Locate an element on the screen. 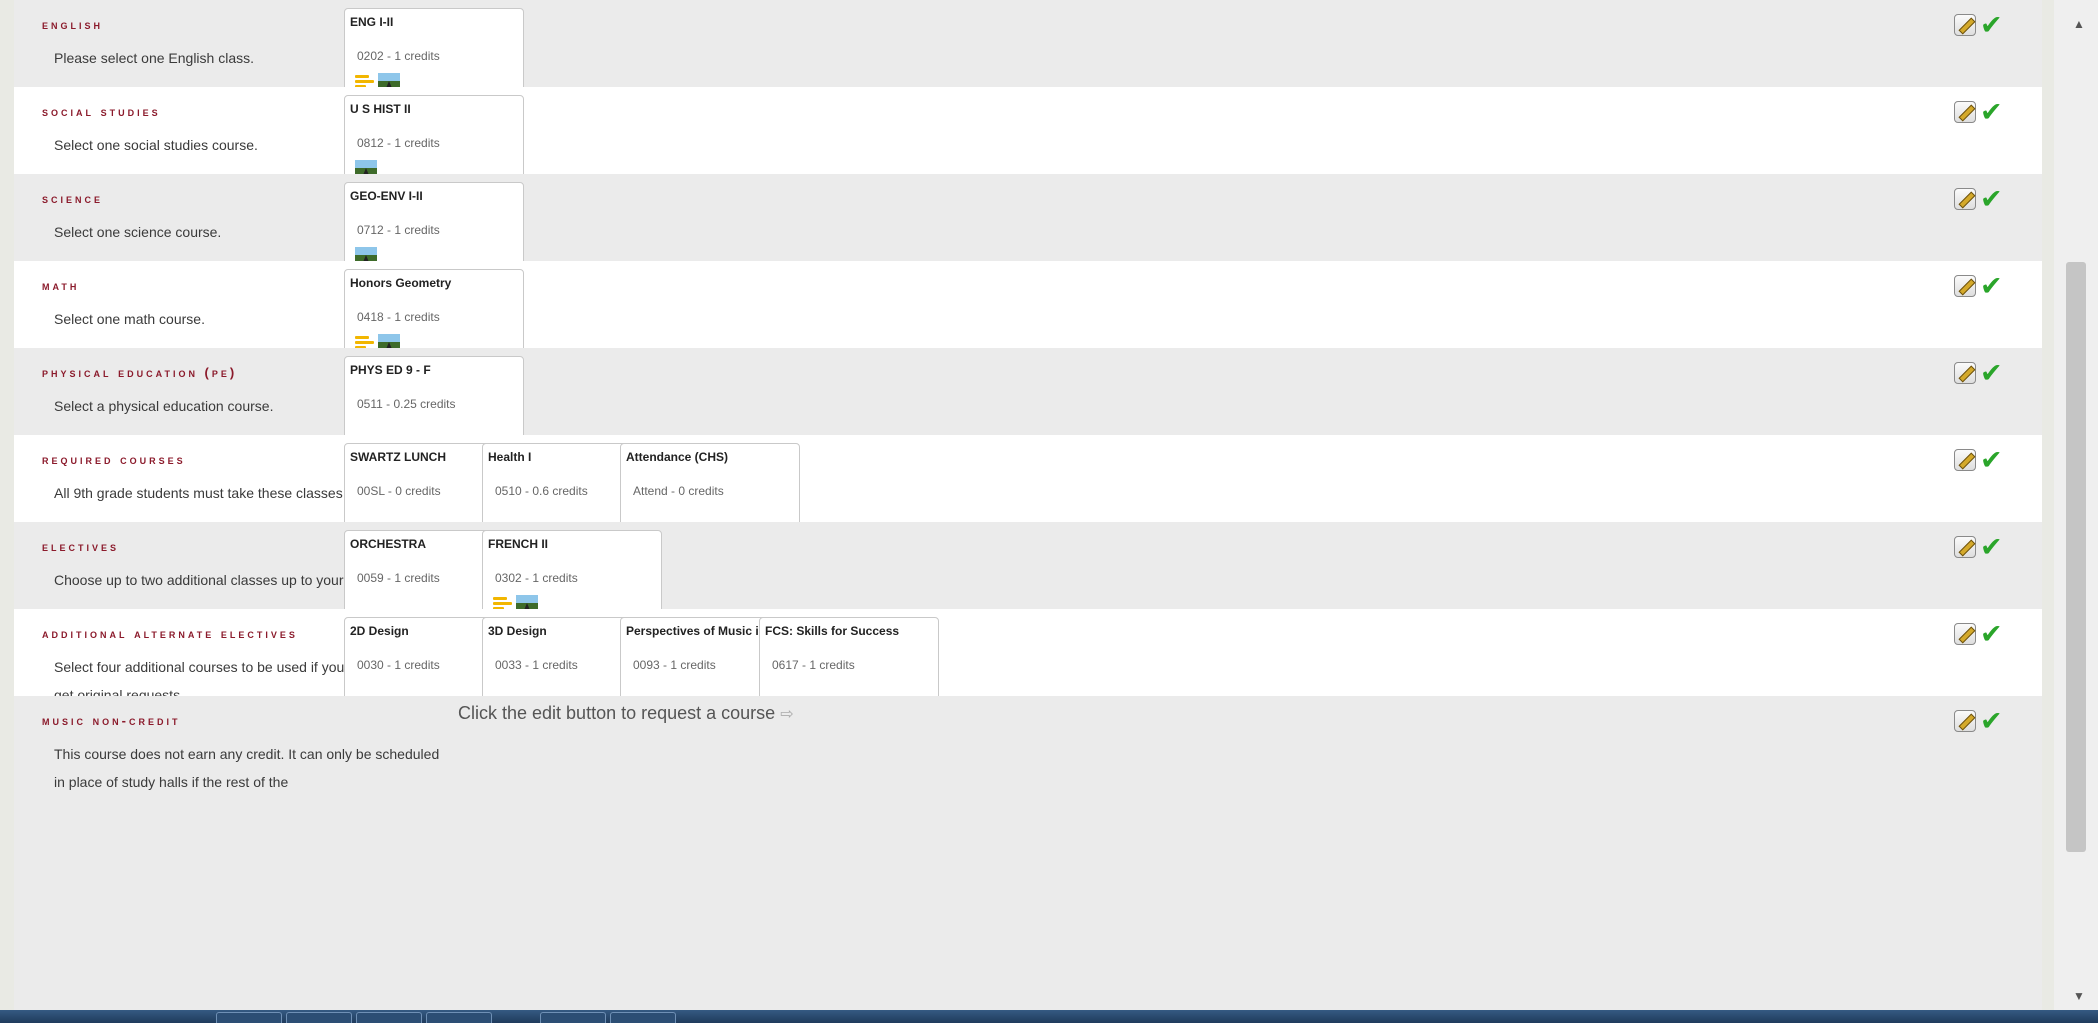  scrollbar-thumb is located at coordinates (2076, 557).